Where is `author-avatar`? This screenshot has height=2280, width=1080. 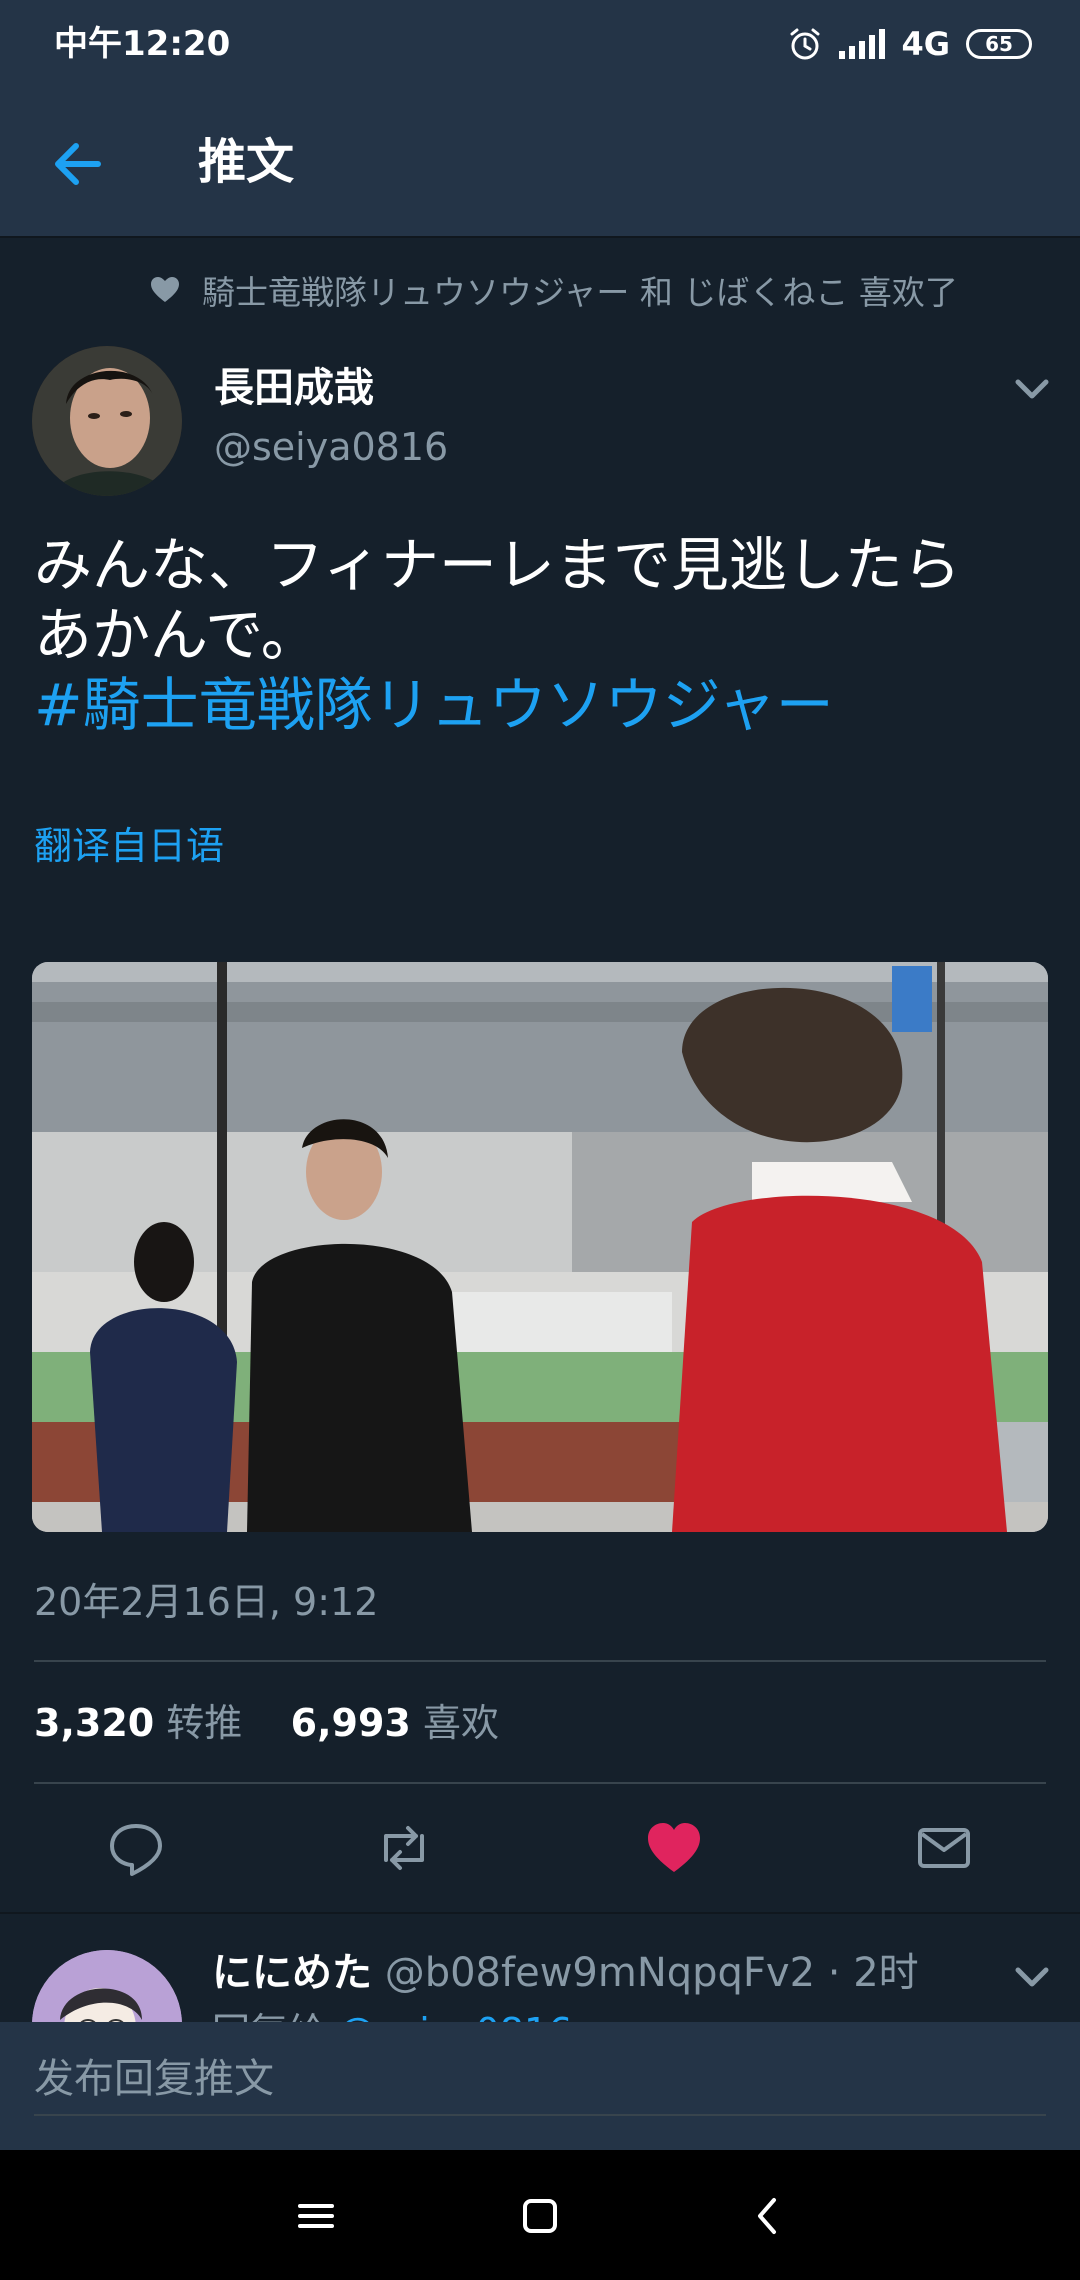
author-avatar is located at coordinates (107, 421).